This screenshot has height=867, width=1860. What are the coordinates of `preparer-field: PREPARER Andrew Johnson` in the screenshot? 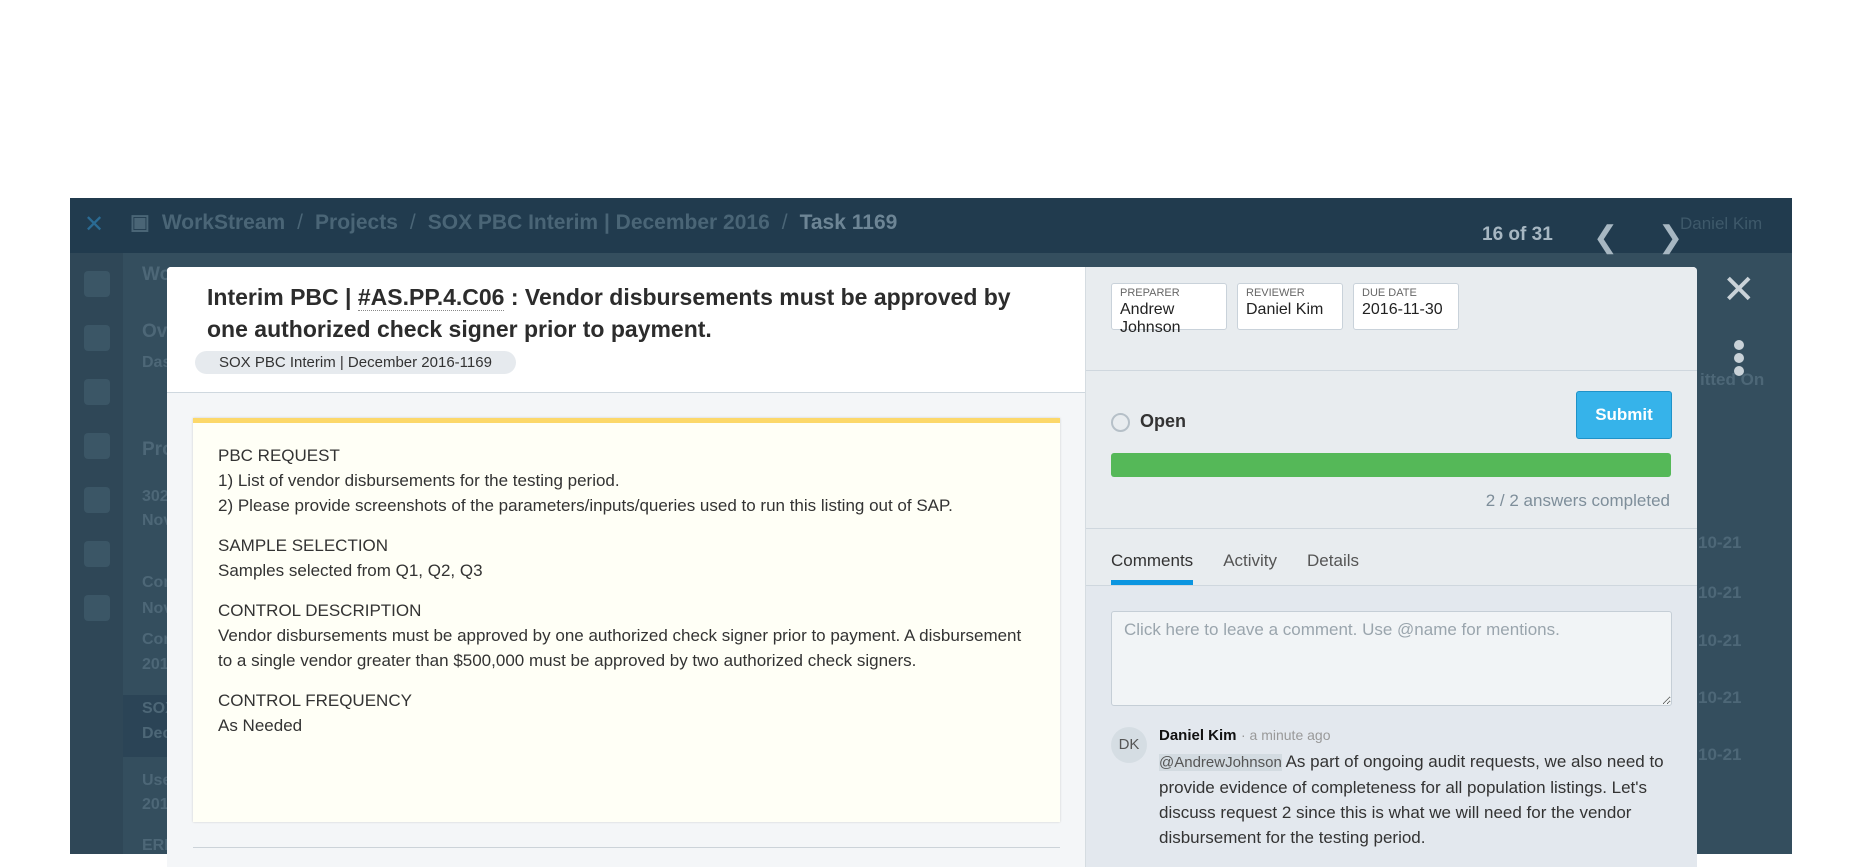 It's located at (1169, 309).